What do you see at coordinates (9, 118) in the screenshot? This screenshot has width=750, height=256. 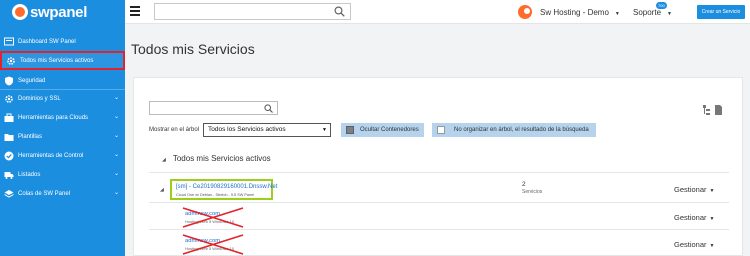 I see `briefcase-icon` at bounding box center [9, 118].